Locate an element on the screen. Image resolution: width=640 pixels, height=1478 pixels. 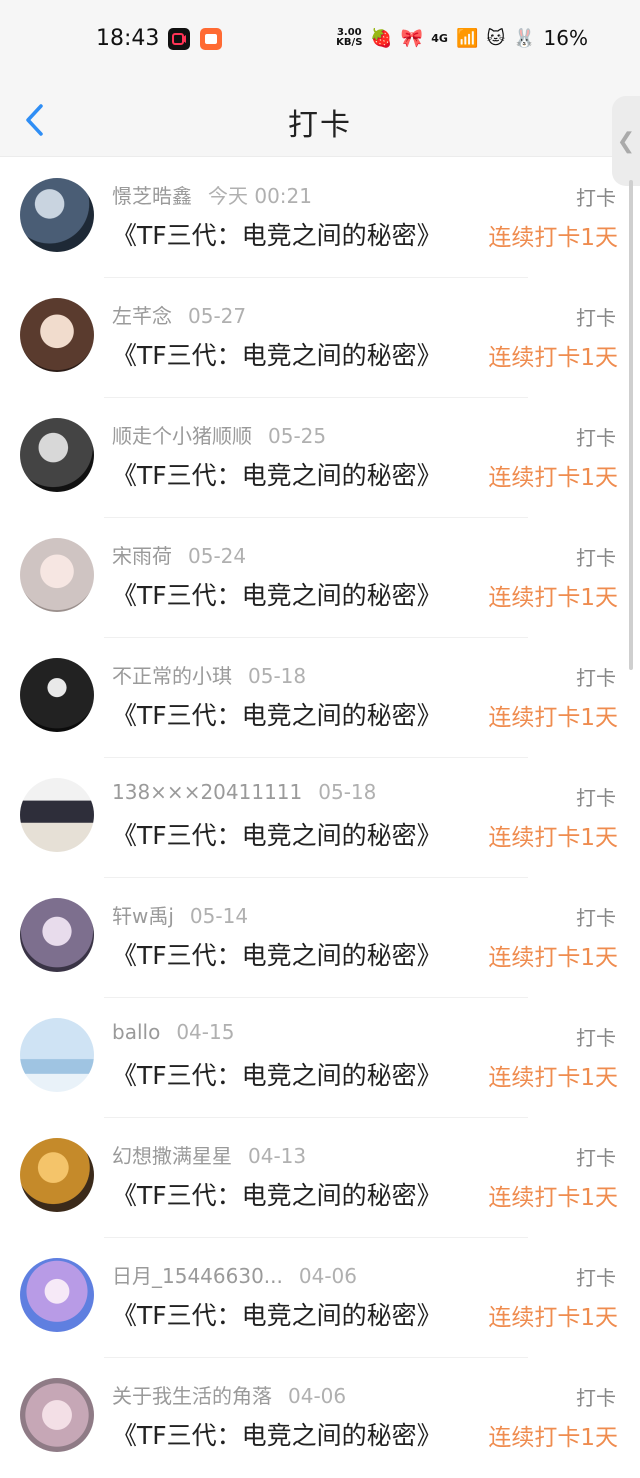
network-type: 4G is located at coordinates (439, 38).